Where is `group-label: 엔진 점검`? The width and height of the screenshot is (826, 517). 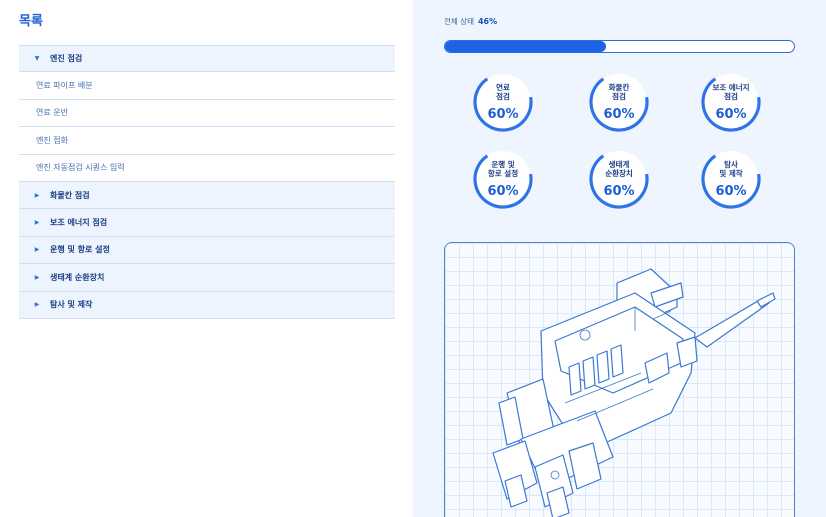
group-label: 엔진 점검 is located at coordinates (66, 59).